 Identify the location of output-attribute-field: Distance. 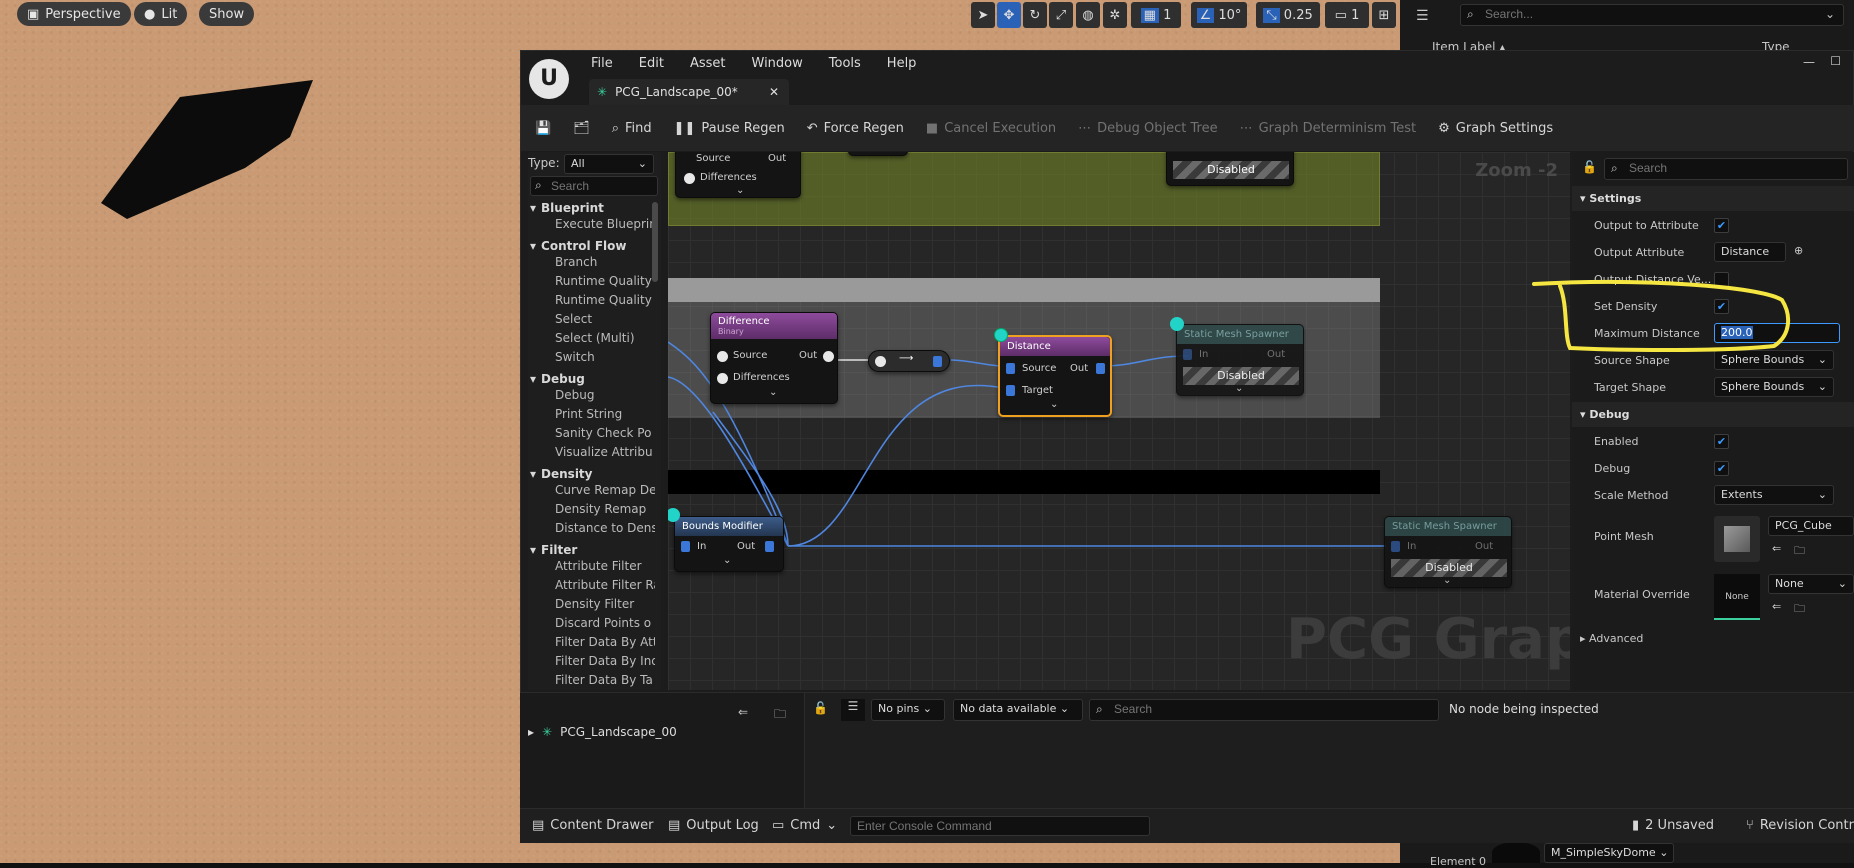
(1750, 252).